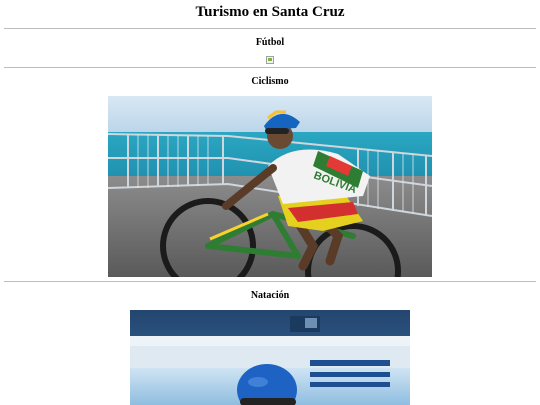 The height and width of the screenshot is (405, 540). What do you see at coordinates (270, 12) in the screenshot?
I see `page-title: Turismo en Santa Cruz` at bounding box center [270, 12].